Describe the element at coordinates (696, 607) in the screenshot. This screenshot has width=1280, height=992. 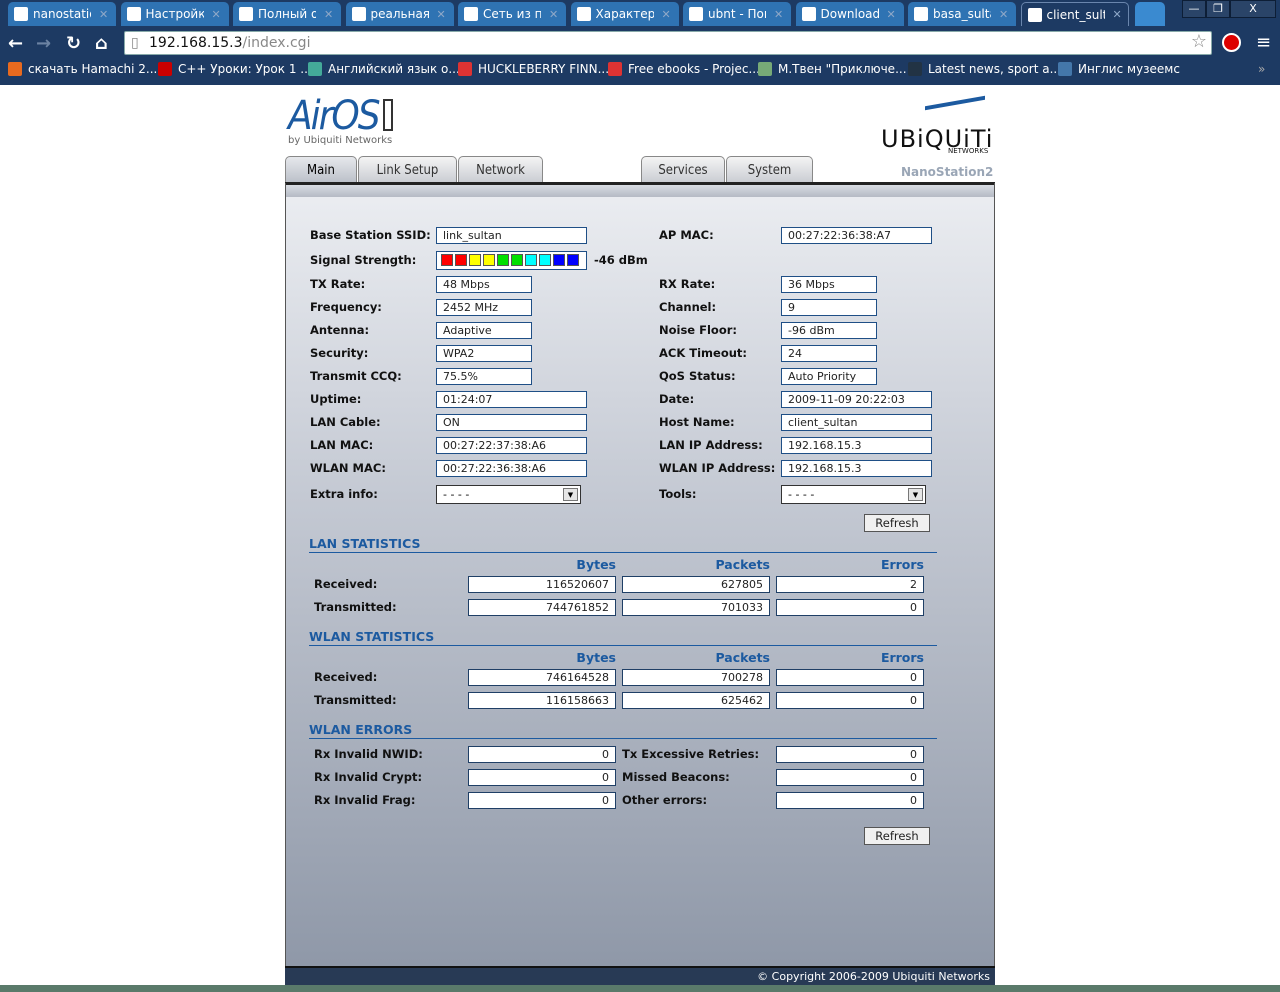
I see `stat-value: 701033` at that location.